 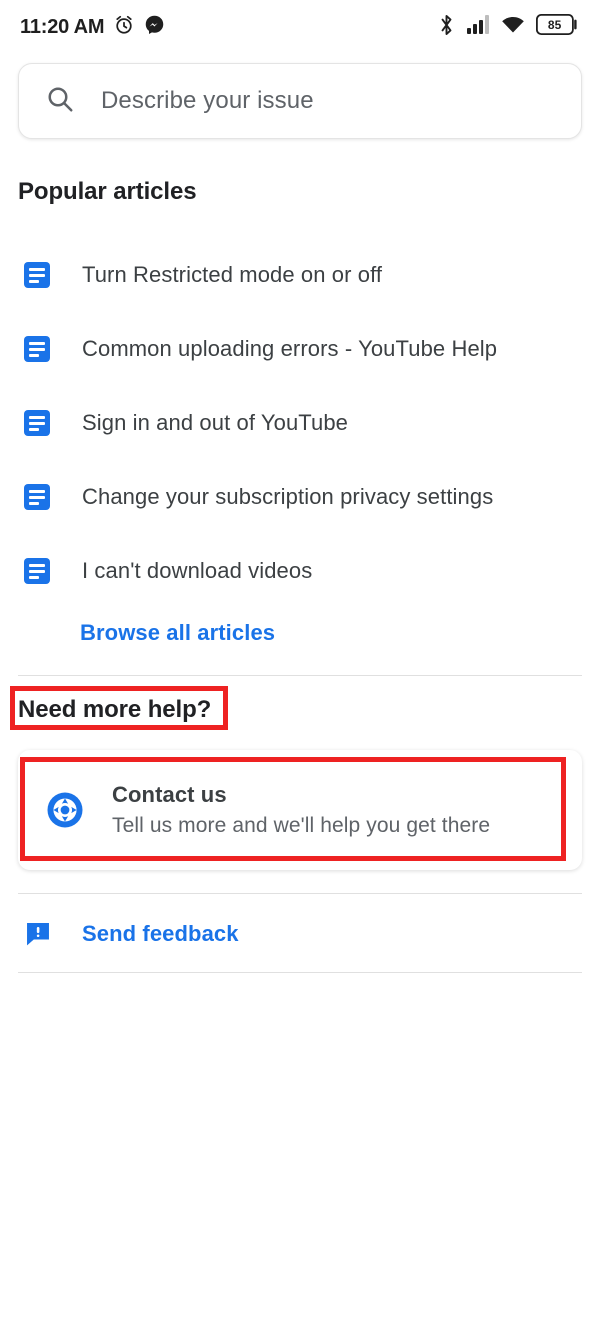 I want to click on article-row: Sign in and out of YouTube, so click(x=300, y=423).